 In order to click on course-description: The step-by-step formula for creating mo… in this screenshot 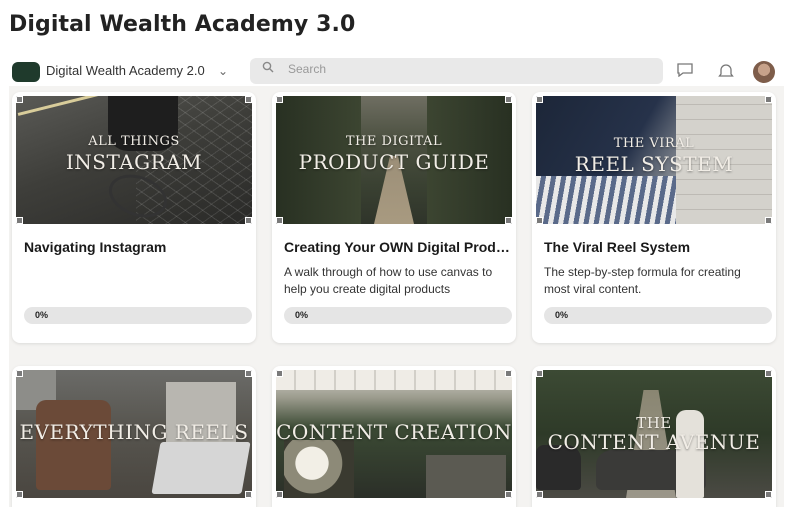, I will do `click(642, 280)`.